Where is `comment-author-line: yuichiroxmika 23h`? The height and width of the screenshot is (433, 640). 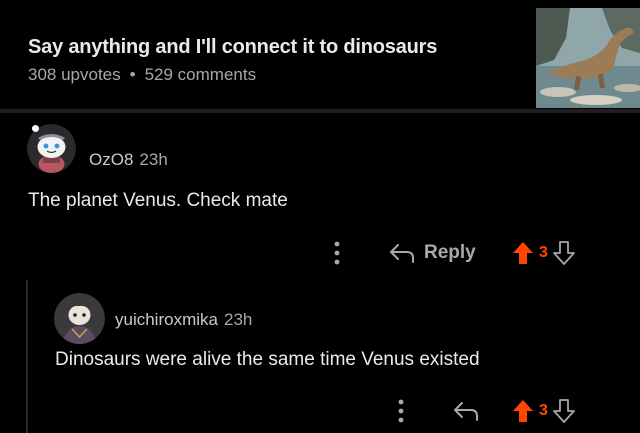 comment-author-line: yuichiroxmika 23h is located at coordinates (183, 320).